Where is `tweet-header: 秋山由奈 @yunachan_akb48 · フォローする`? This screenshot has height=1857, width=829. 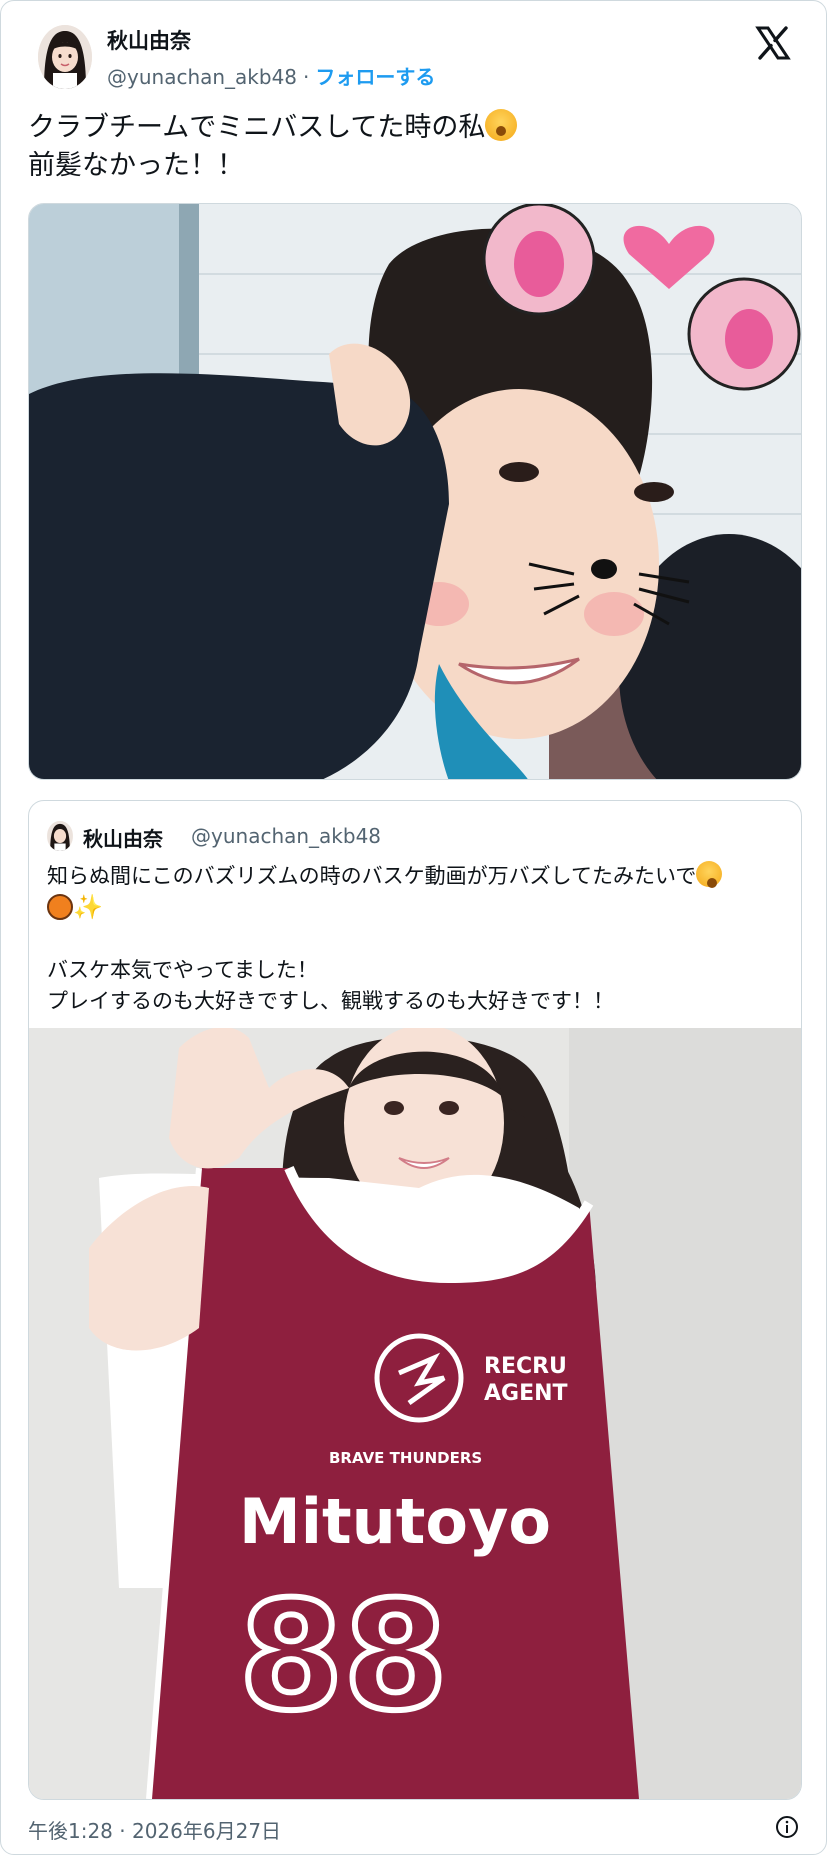
tweet-header: 秋山由奈 @yunachan_akb48 · フォローする is located at coordinates (415, 57).